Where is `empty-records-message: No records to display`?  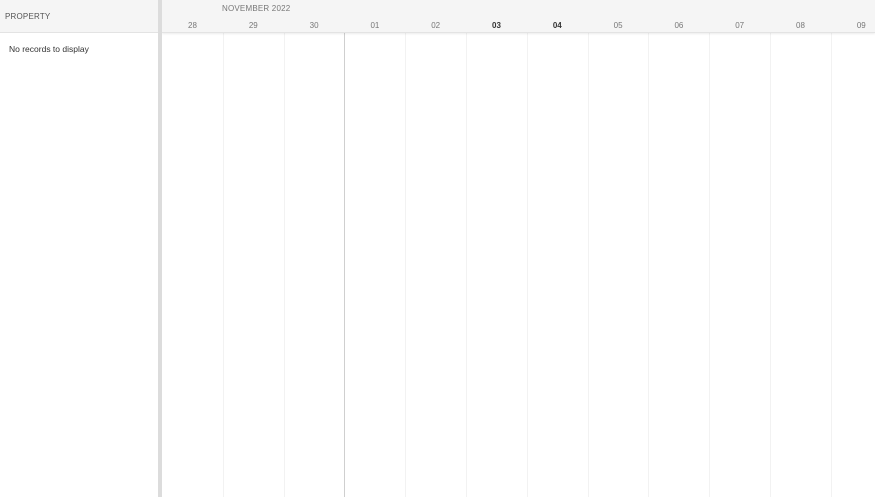
empty-records-message: No records to display is located at coordinates (49, 49).